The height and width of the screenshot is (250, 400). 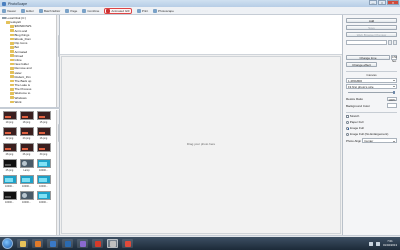 I want to click on toolbar-gif-button: Animated GIF, so click(x=118, y=10).